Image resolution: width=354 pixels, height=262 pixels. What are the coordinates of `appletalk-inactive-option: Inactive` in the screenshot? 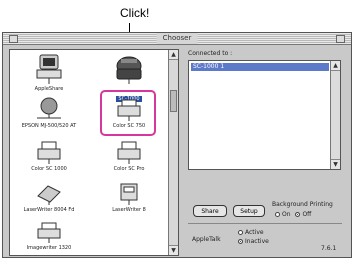 It's located at (253, 241).